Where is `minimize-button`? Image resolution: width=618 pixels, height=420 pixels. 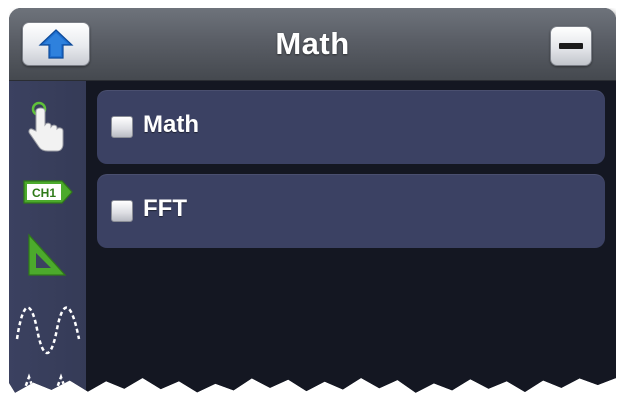
minimize-button is located at coordinates (571, 46).